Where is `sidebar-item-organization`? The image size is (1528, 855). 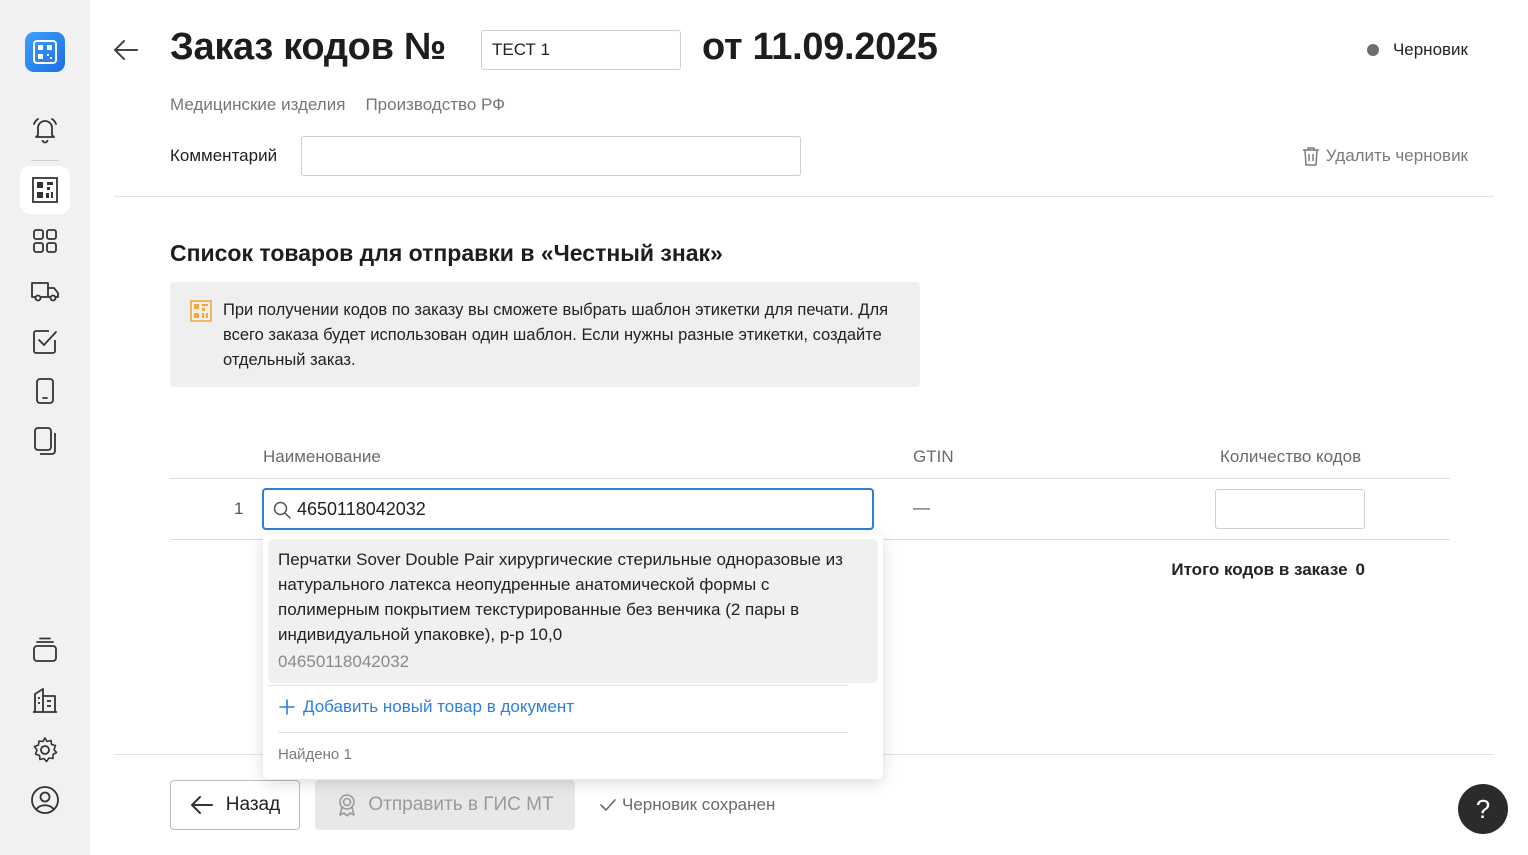 sidebar-item-organization is located at coordinates (45, 700).